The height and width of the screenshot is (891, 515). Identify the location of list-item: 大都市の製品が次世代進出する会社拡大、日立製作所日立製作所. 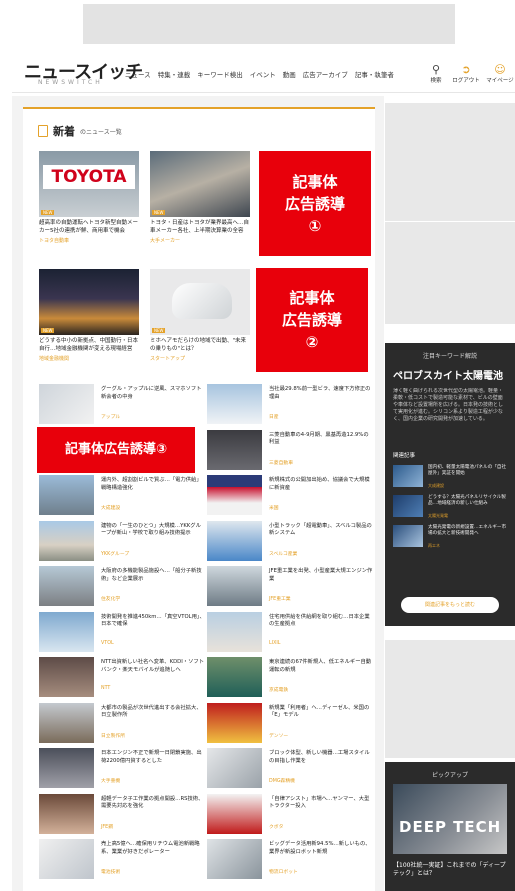
(121, 723).